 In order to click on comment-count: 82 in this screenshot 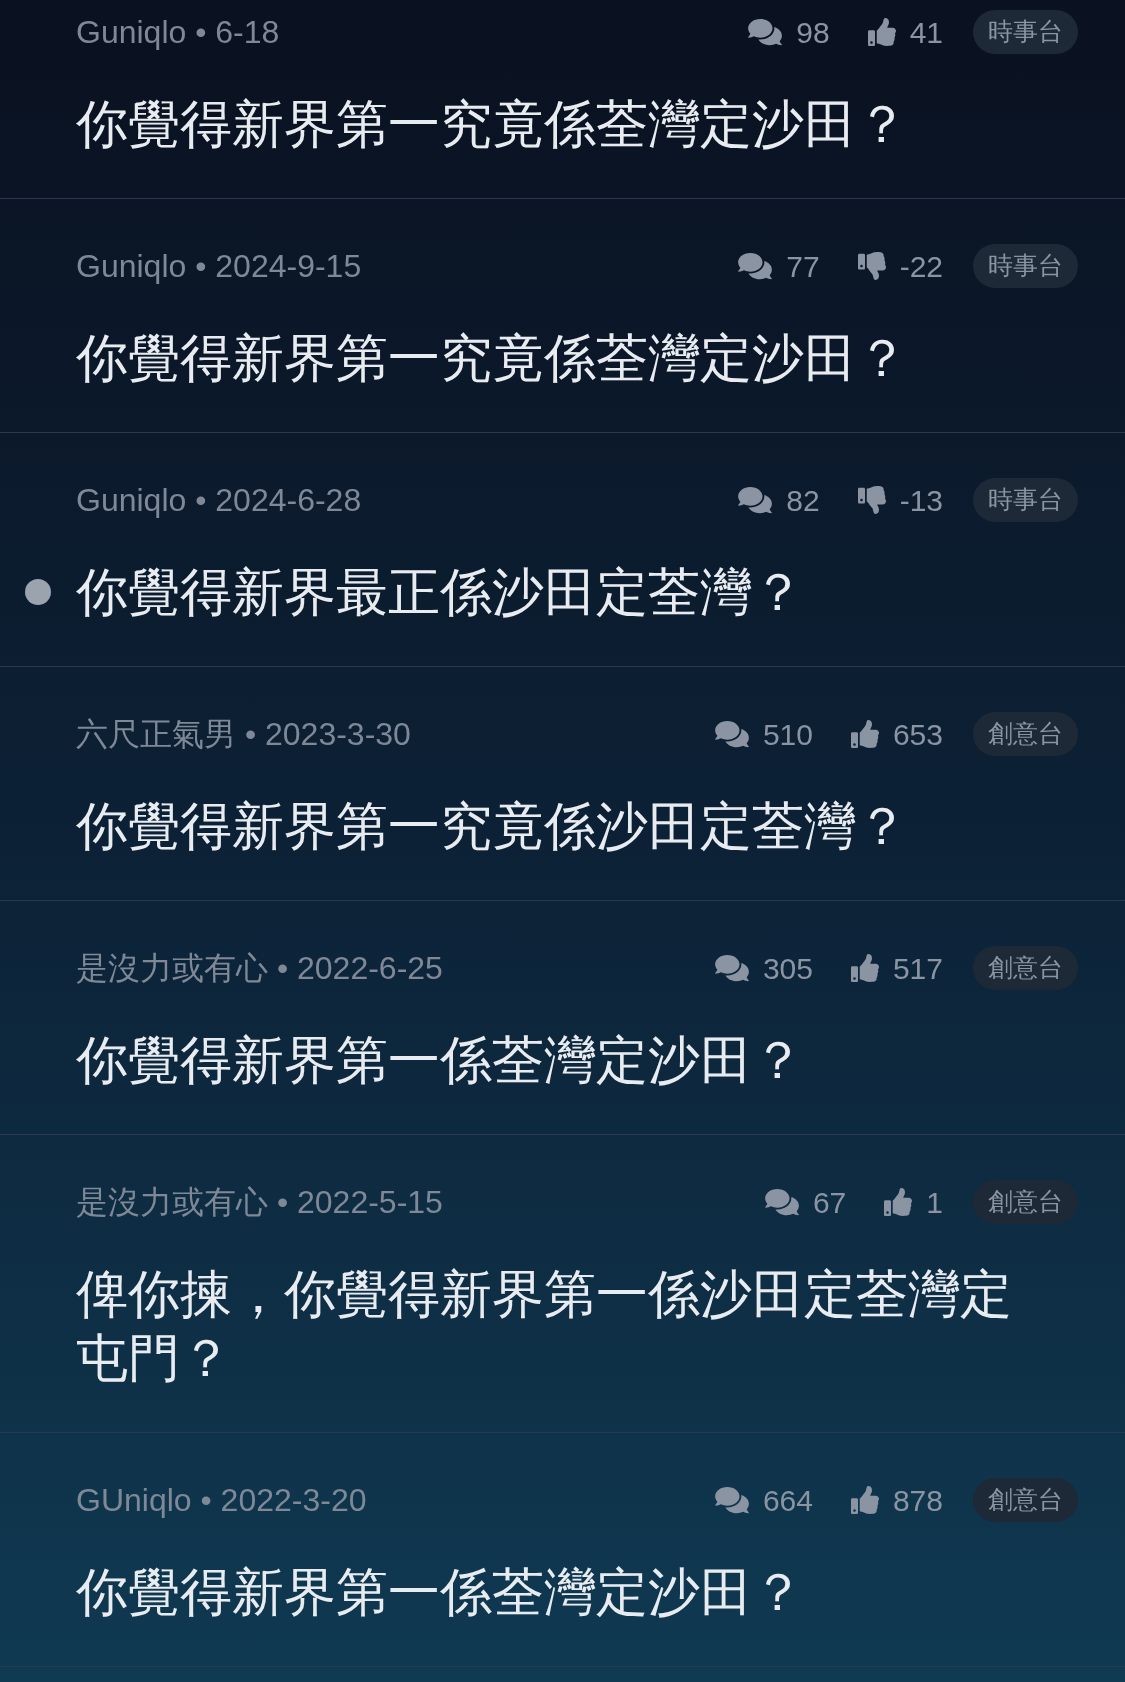, I will do `click(803, 500)`.